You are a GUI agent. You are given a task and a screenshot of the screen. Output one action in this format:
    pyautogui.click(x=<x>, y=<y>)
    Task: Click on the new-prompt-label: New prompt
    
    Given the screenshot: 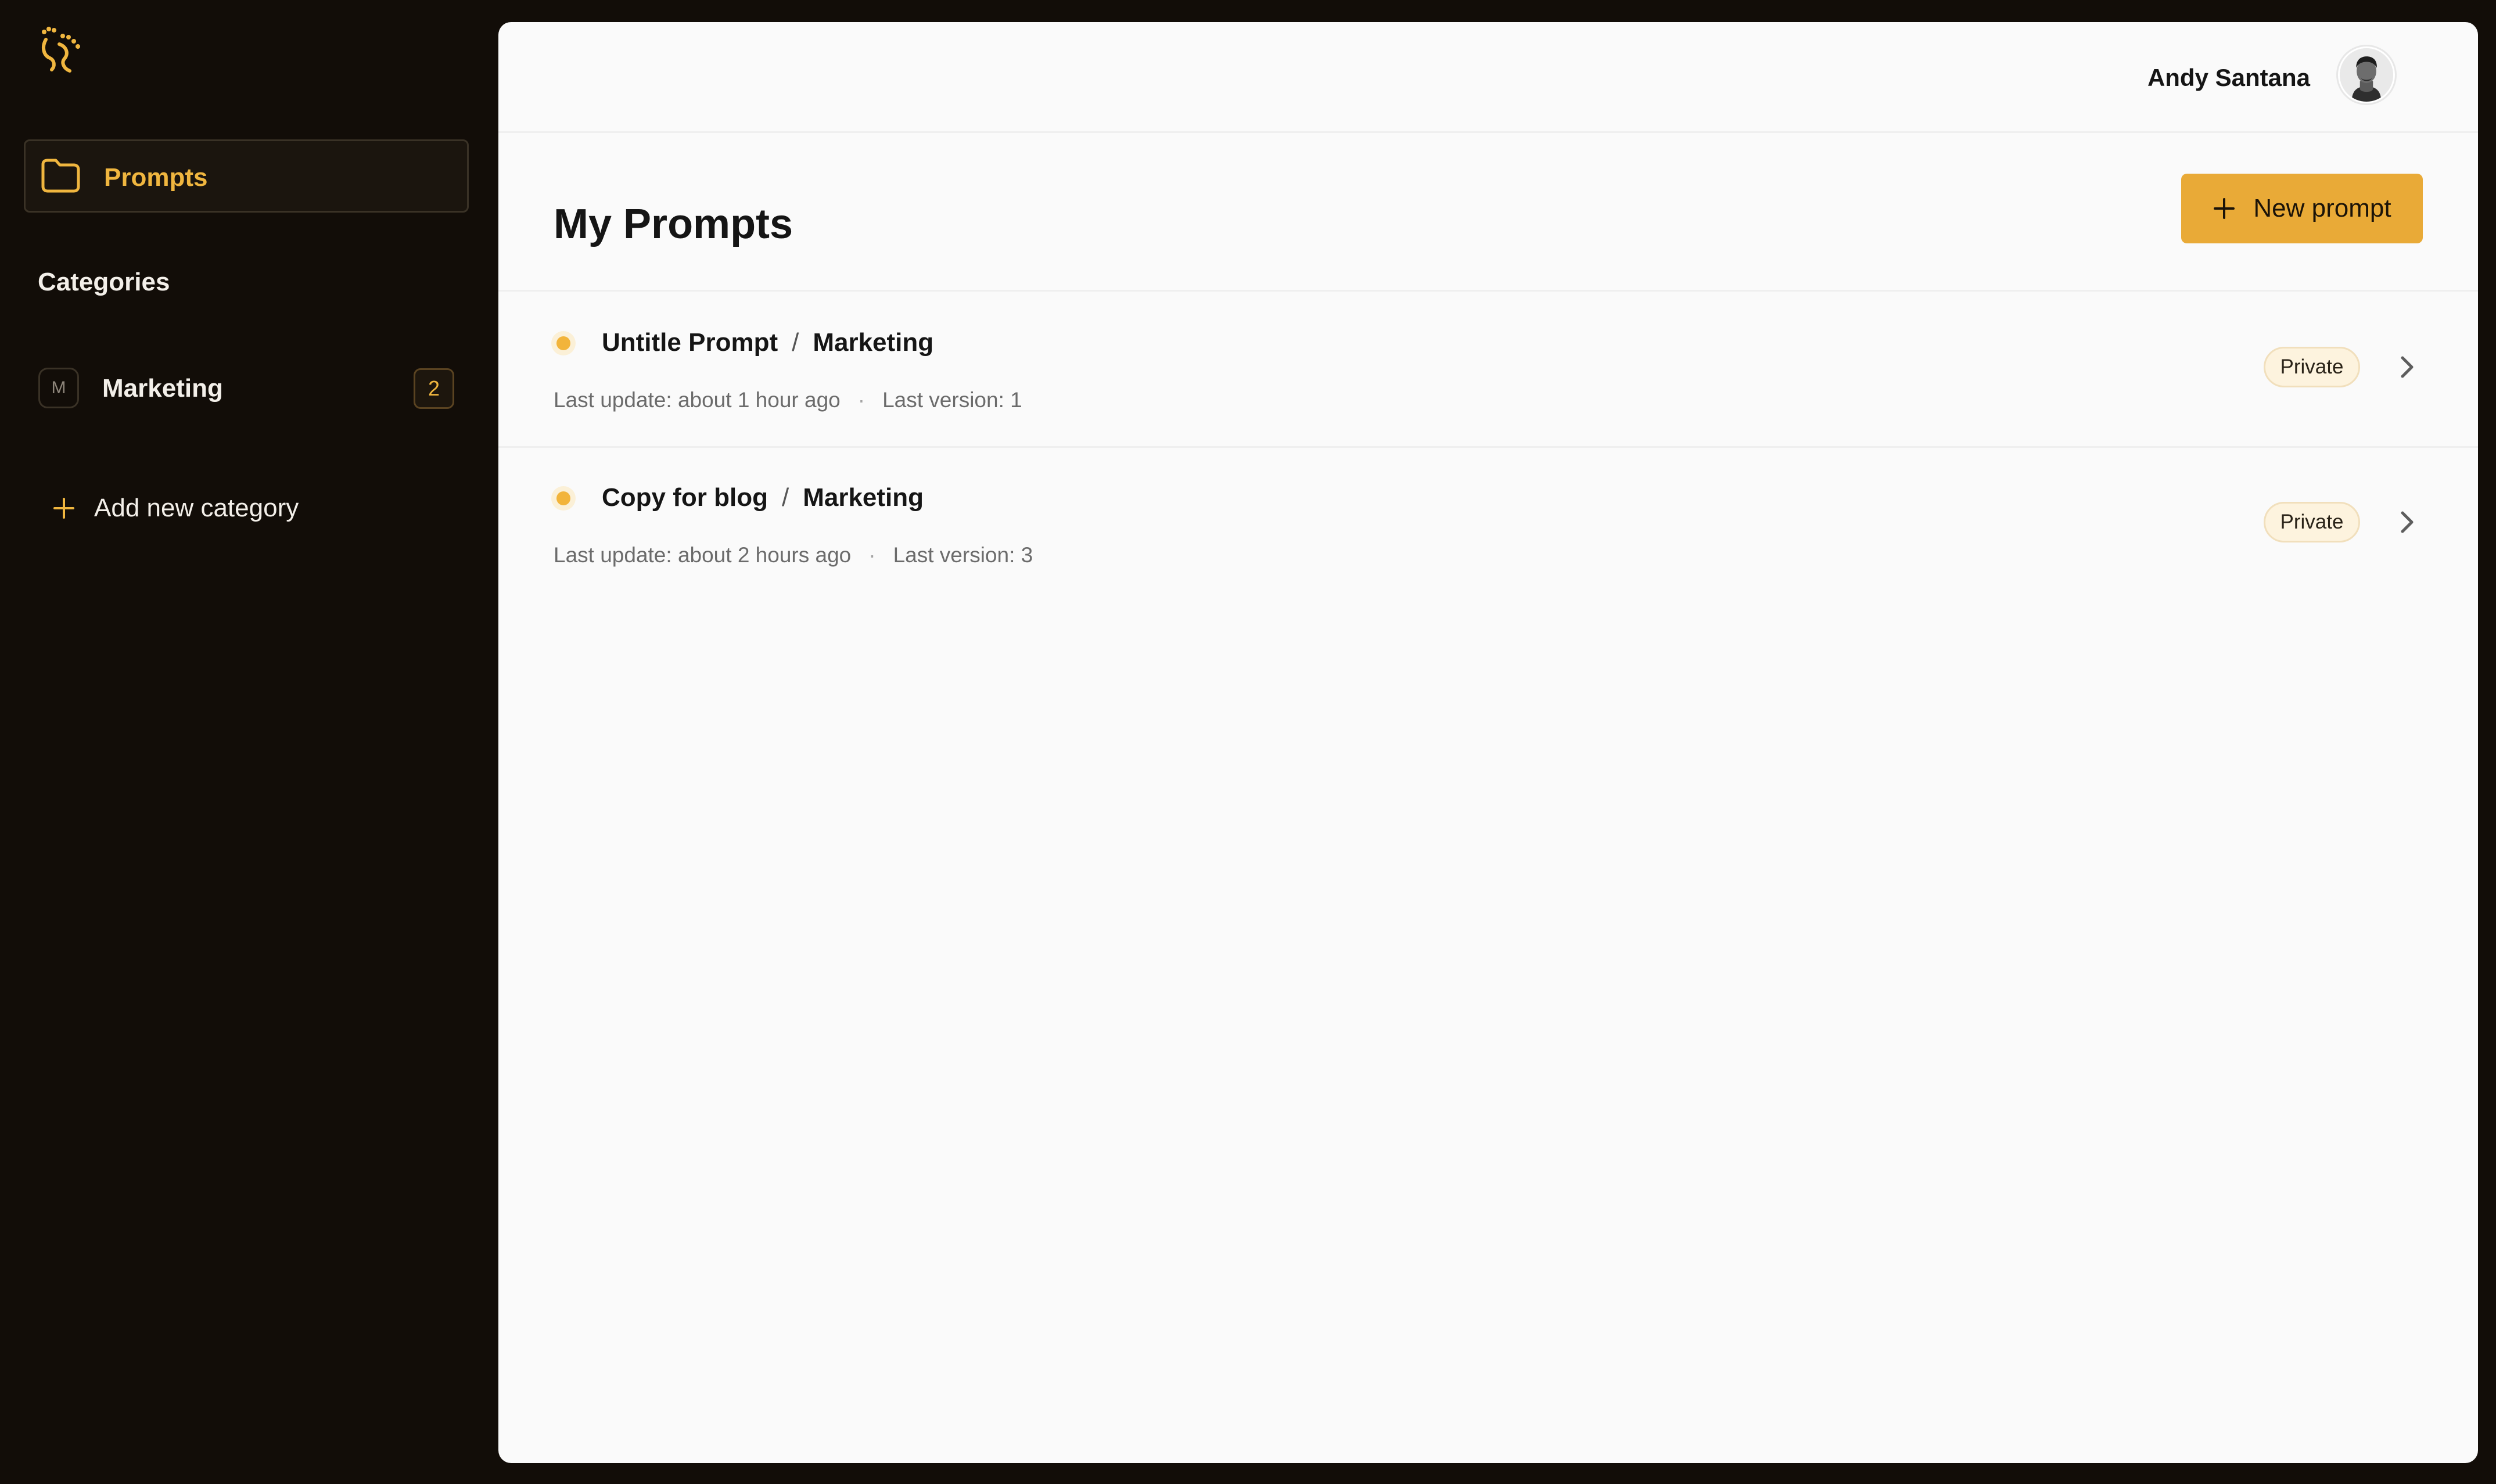 What is the action you would take?
    pyautogui.click(x=2322, y=208)
    